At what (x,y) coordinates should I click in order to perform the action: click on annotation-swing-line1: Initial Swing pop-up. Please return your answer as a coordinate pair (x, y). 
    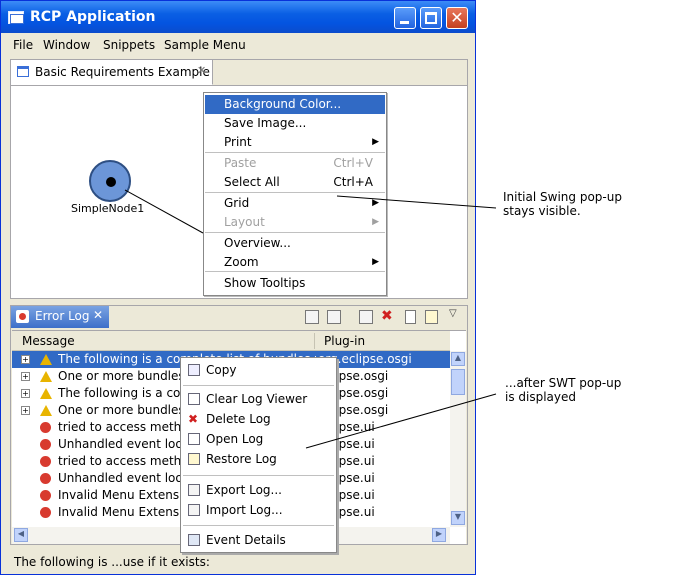
    Looking at the image, I should click on (562, 197).